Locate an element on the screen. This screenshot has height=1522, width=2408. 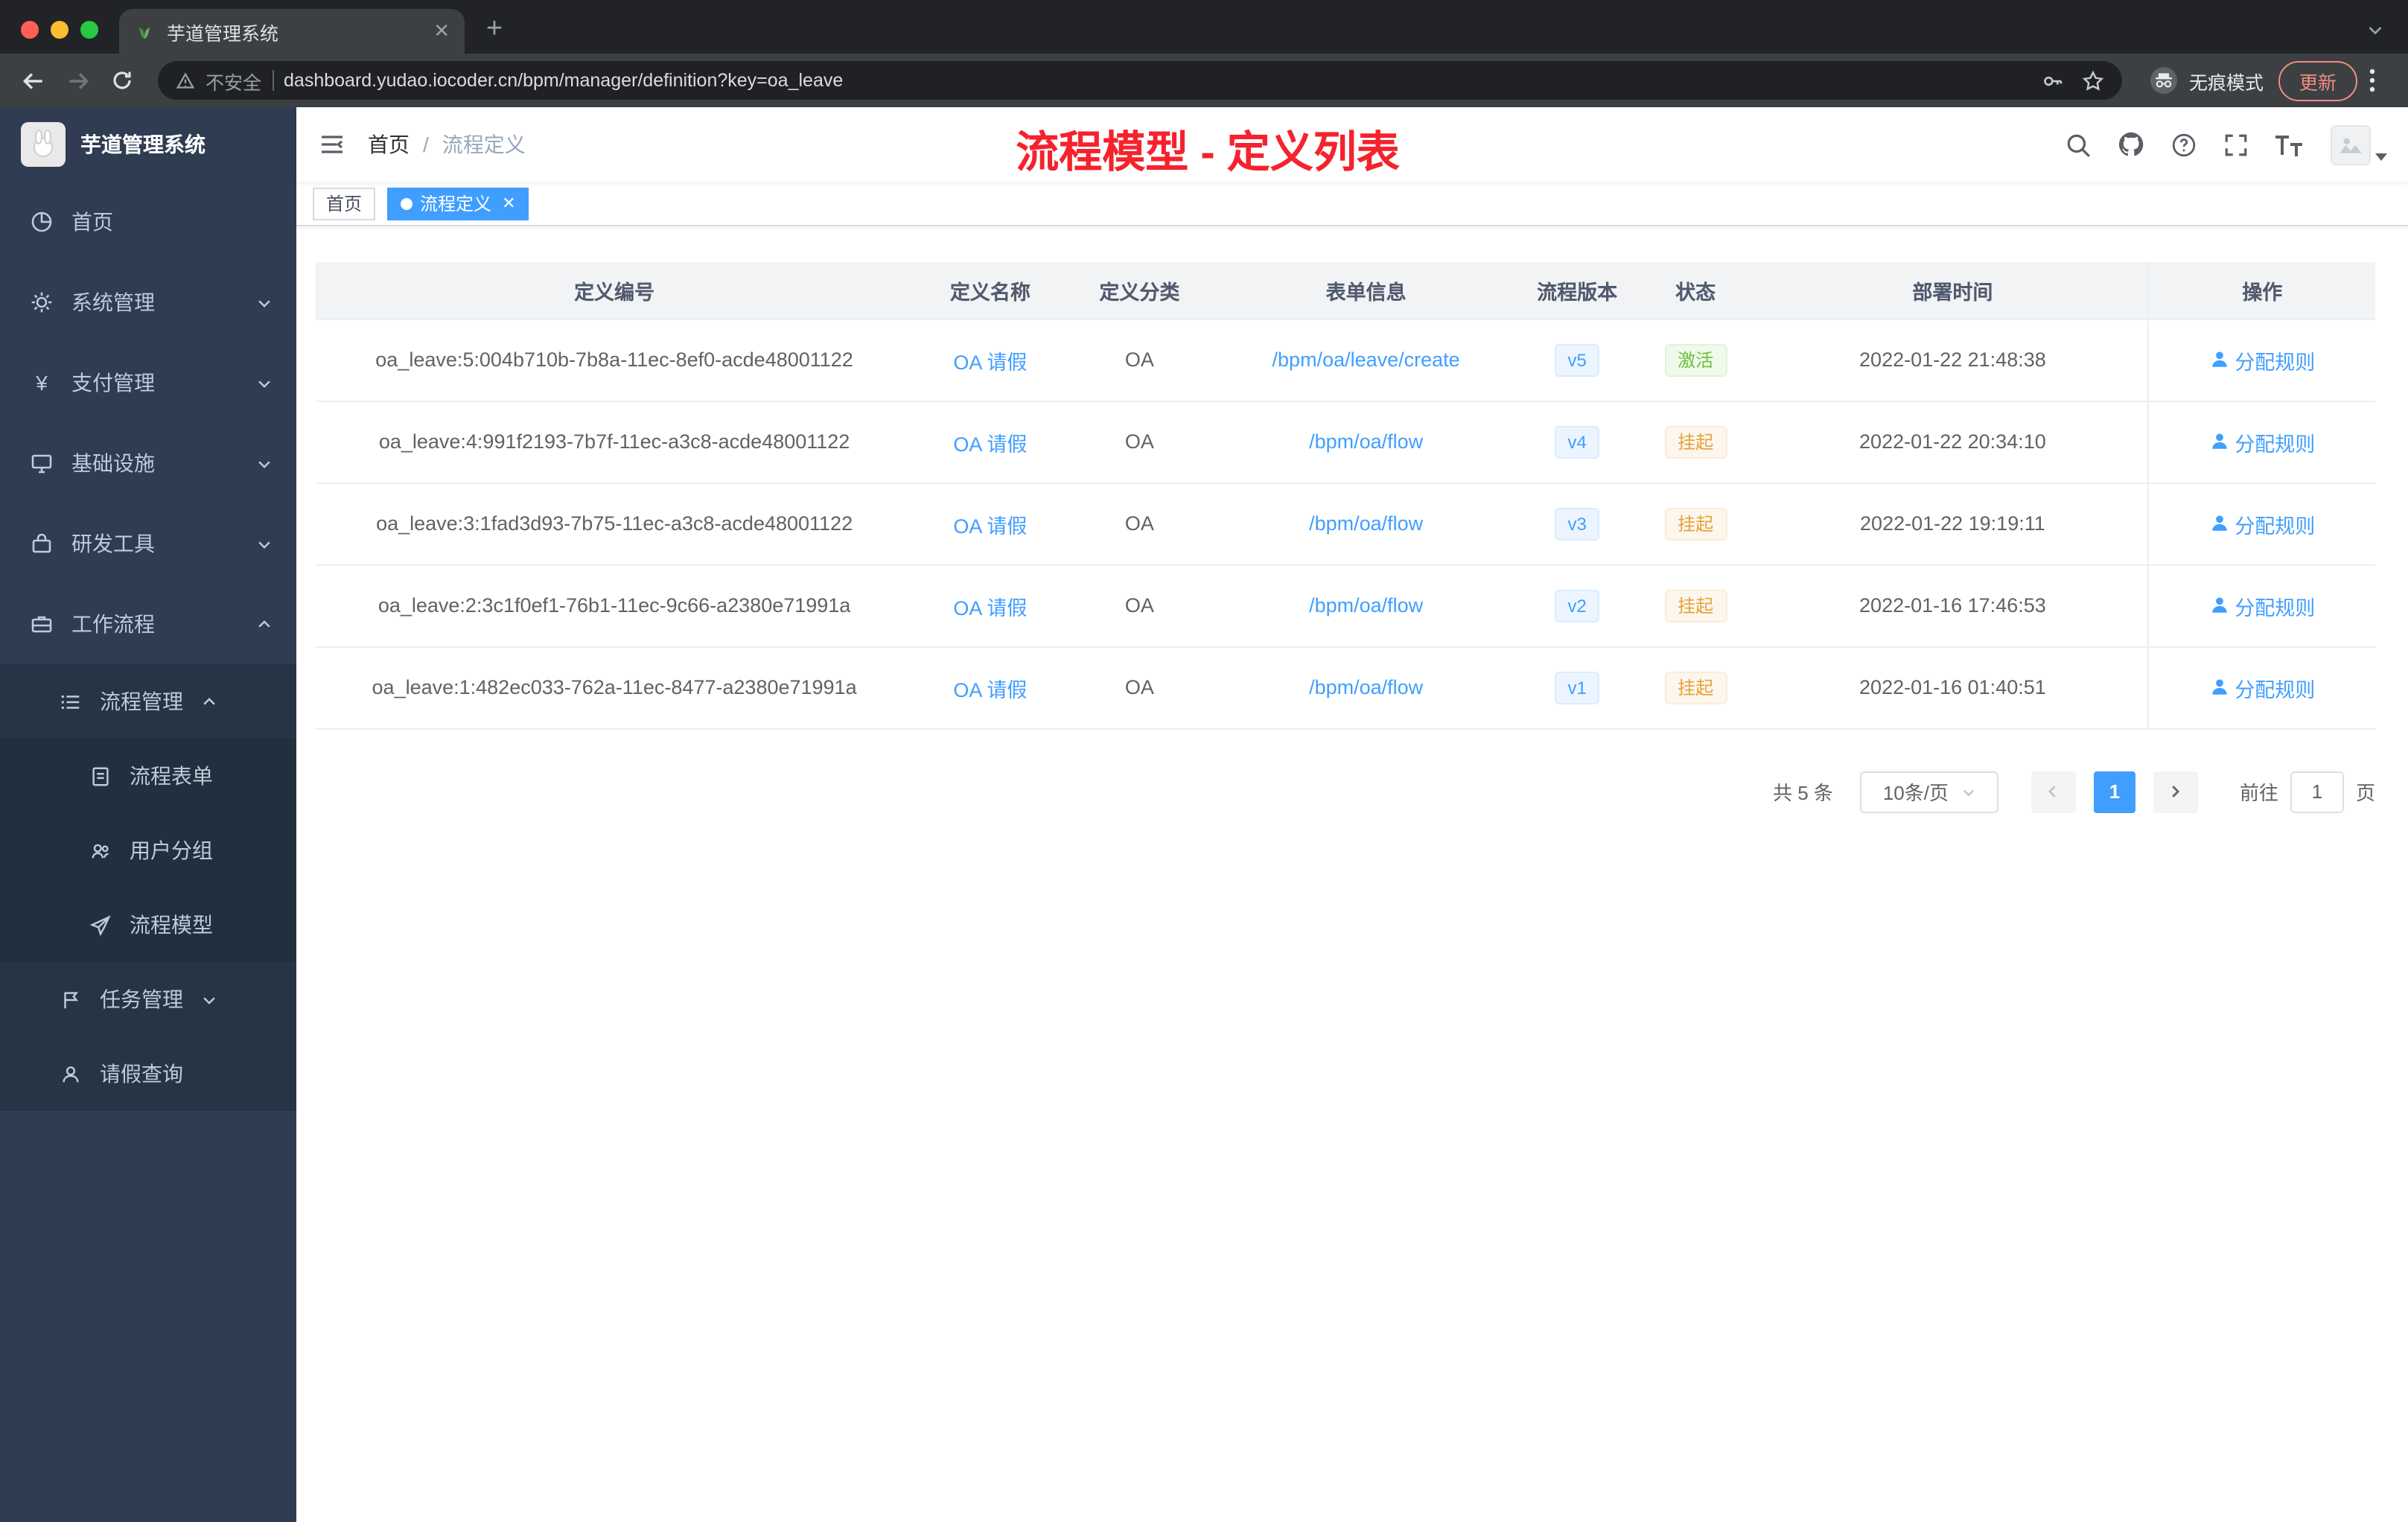
deploy-time: 2022-01-22 19:19:11 is located at coordinates (1953, 524).